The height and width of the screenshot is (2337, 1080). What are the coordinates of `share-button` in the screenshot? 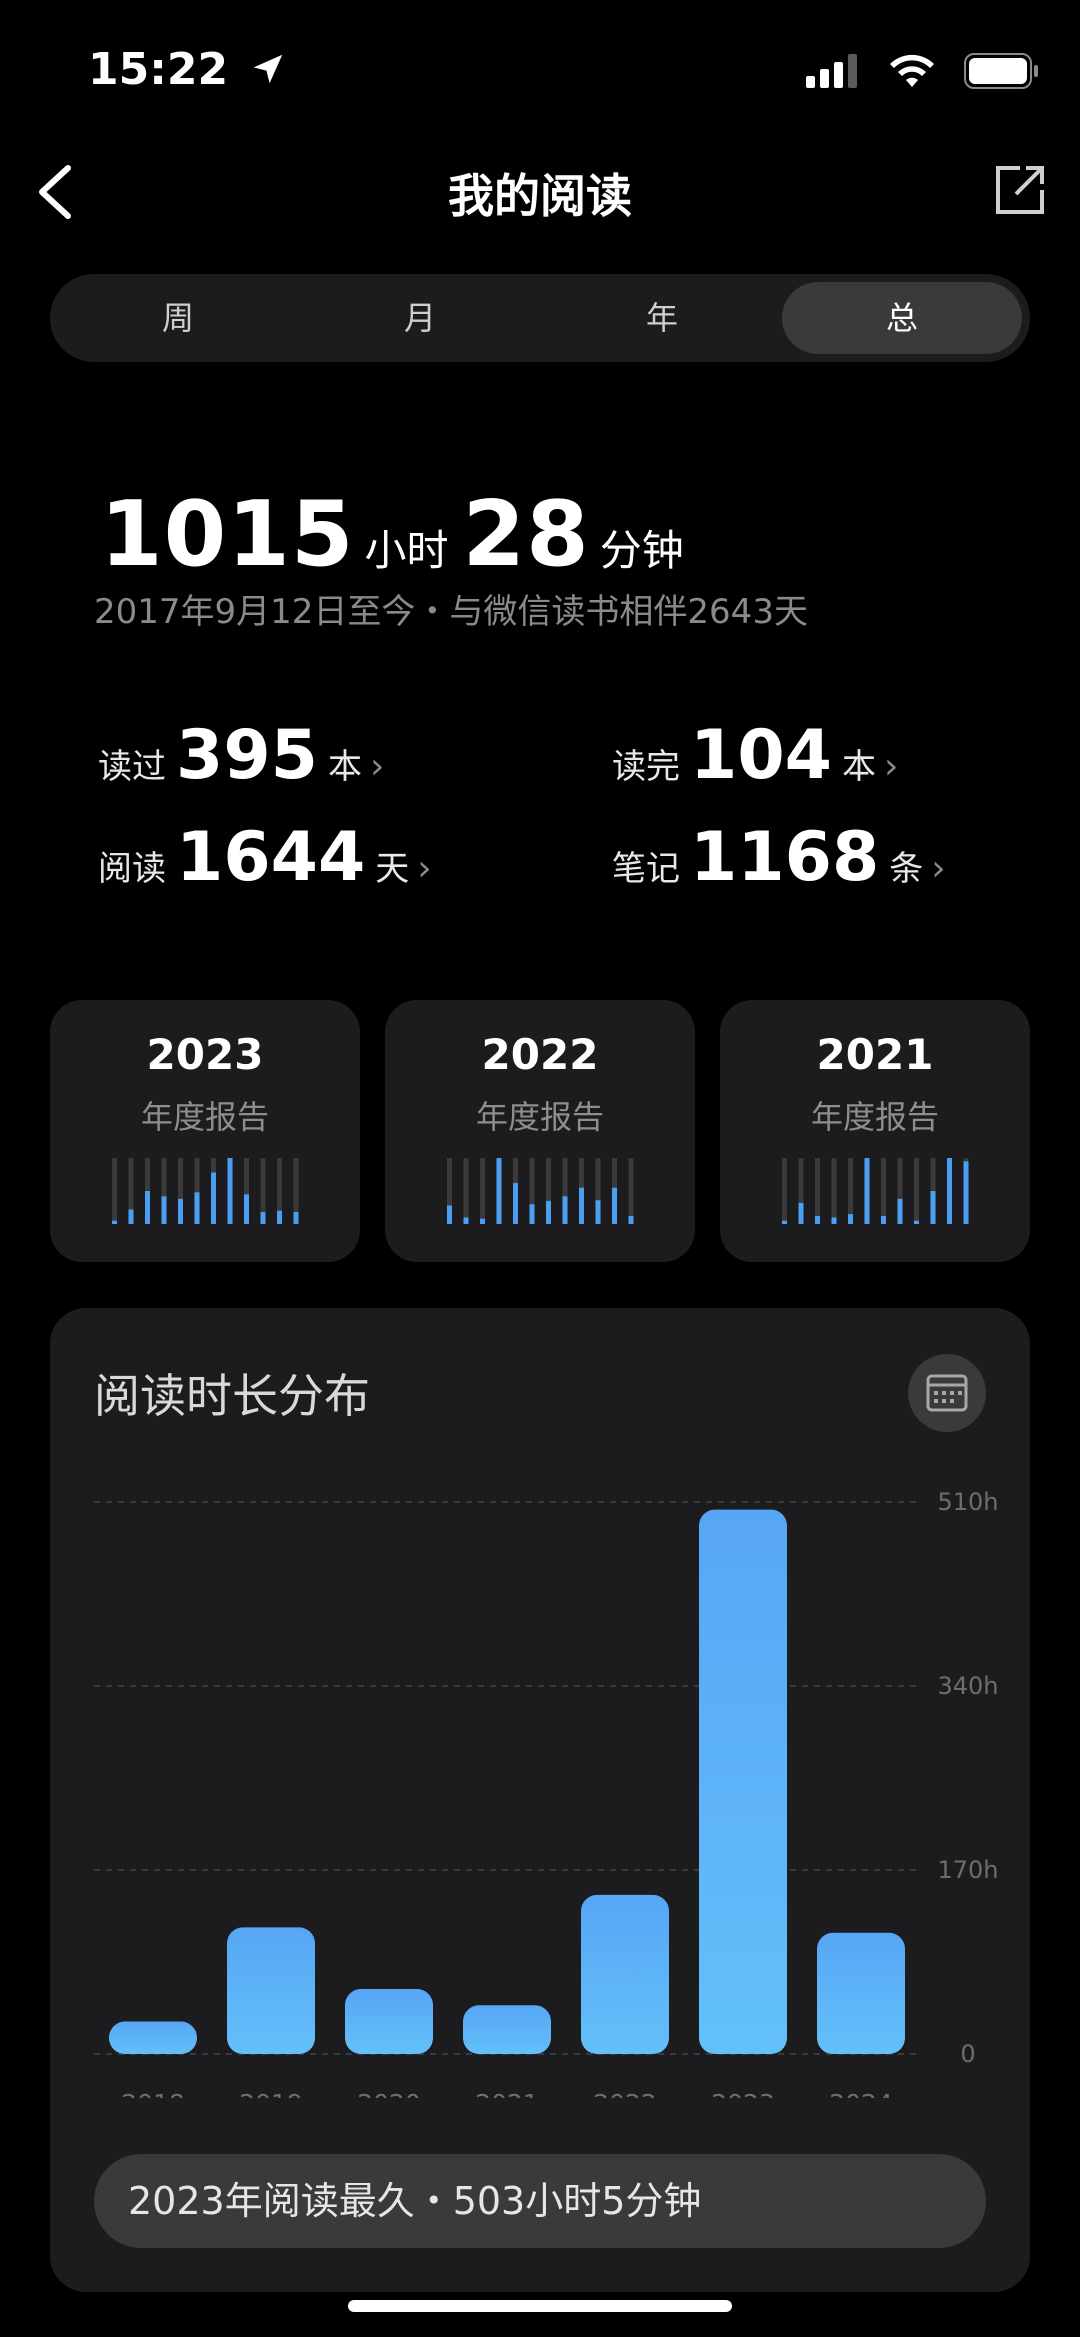 It's located at (1020, 190).